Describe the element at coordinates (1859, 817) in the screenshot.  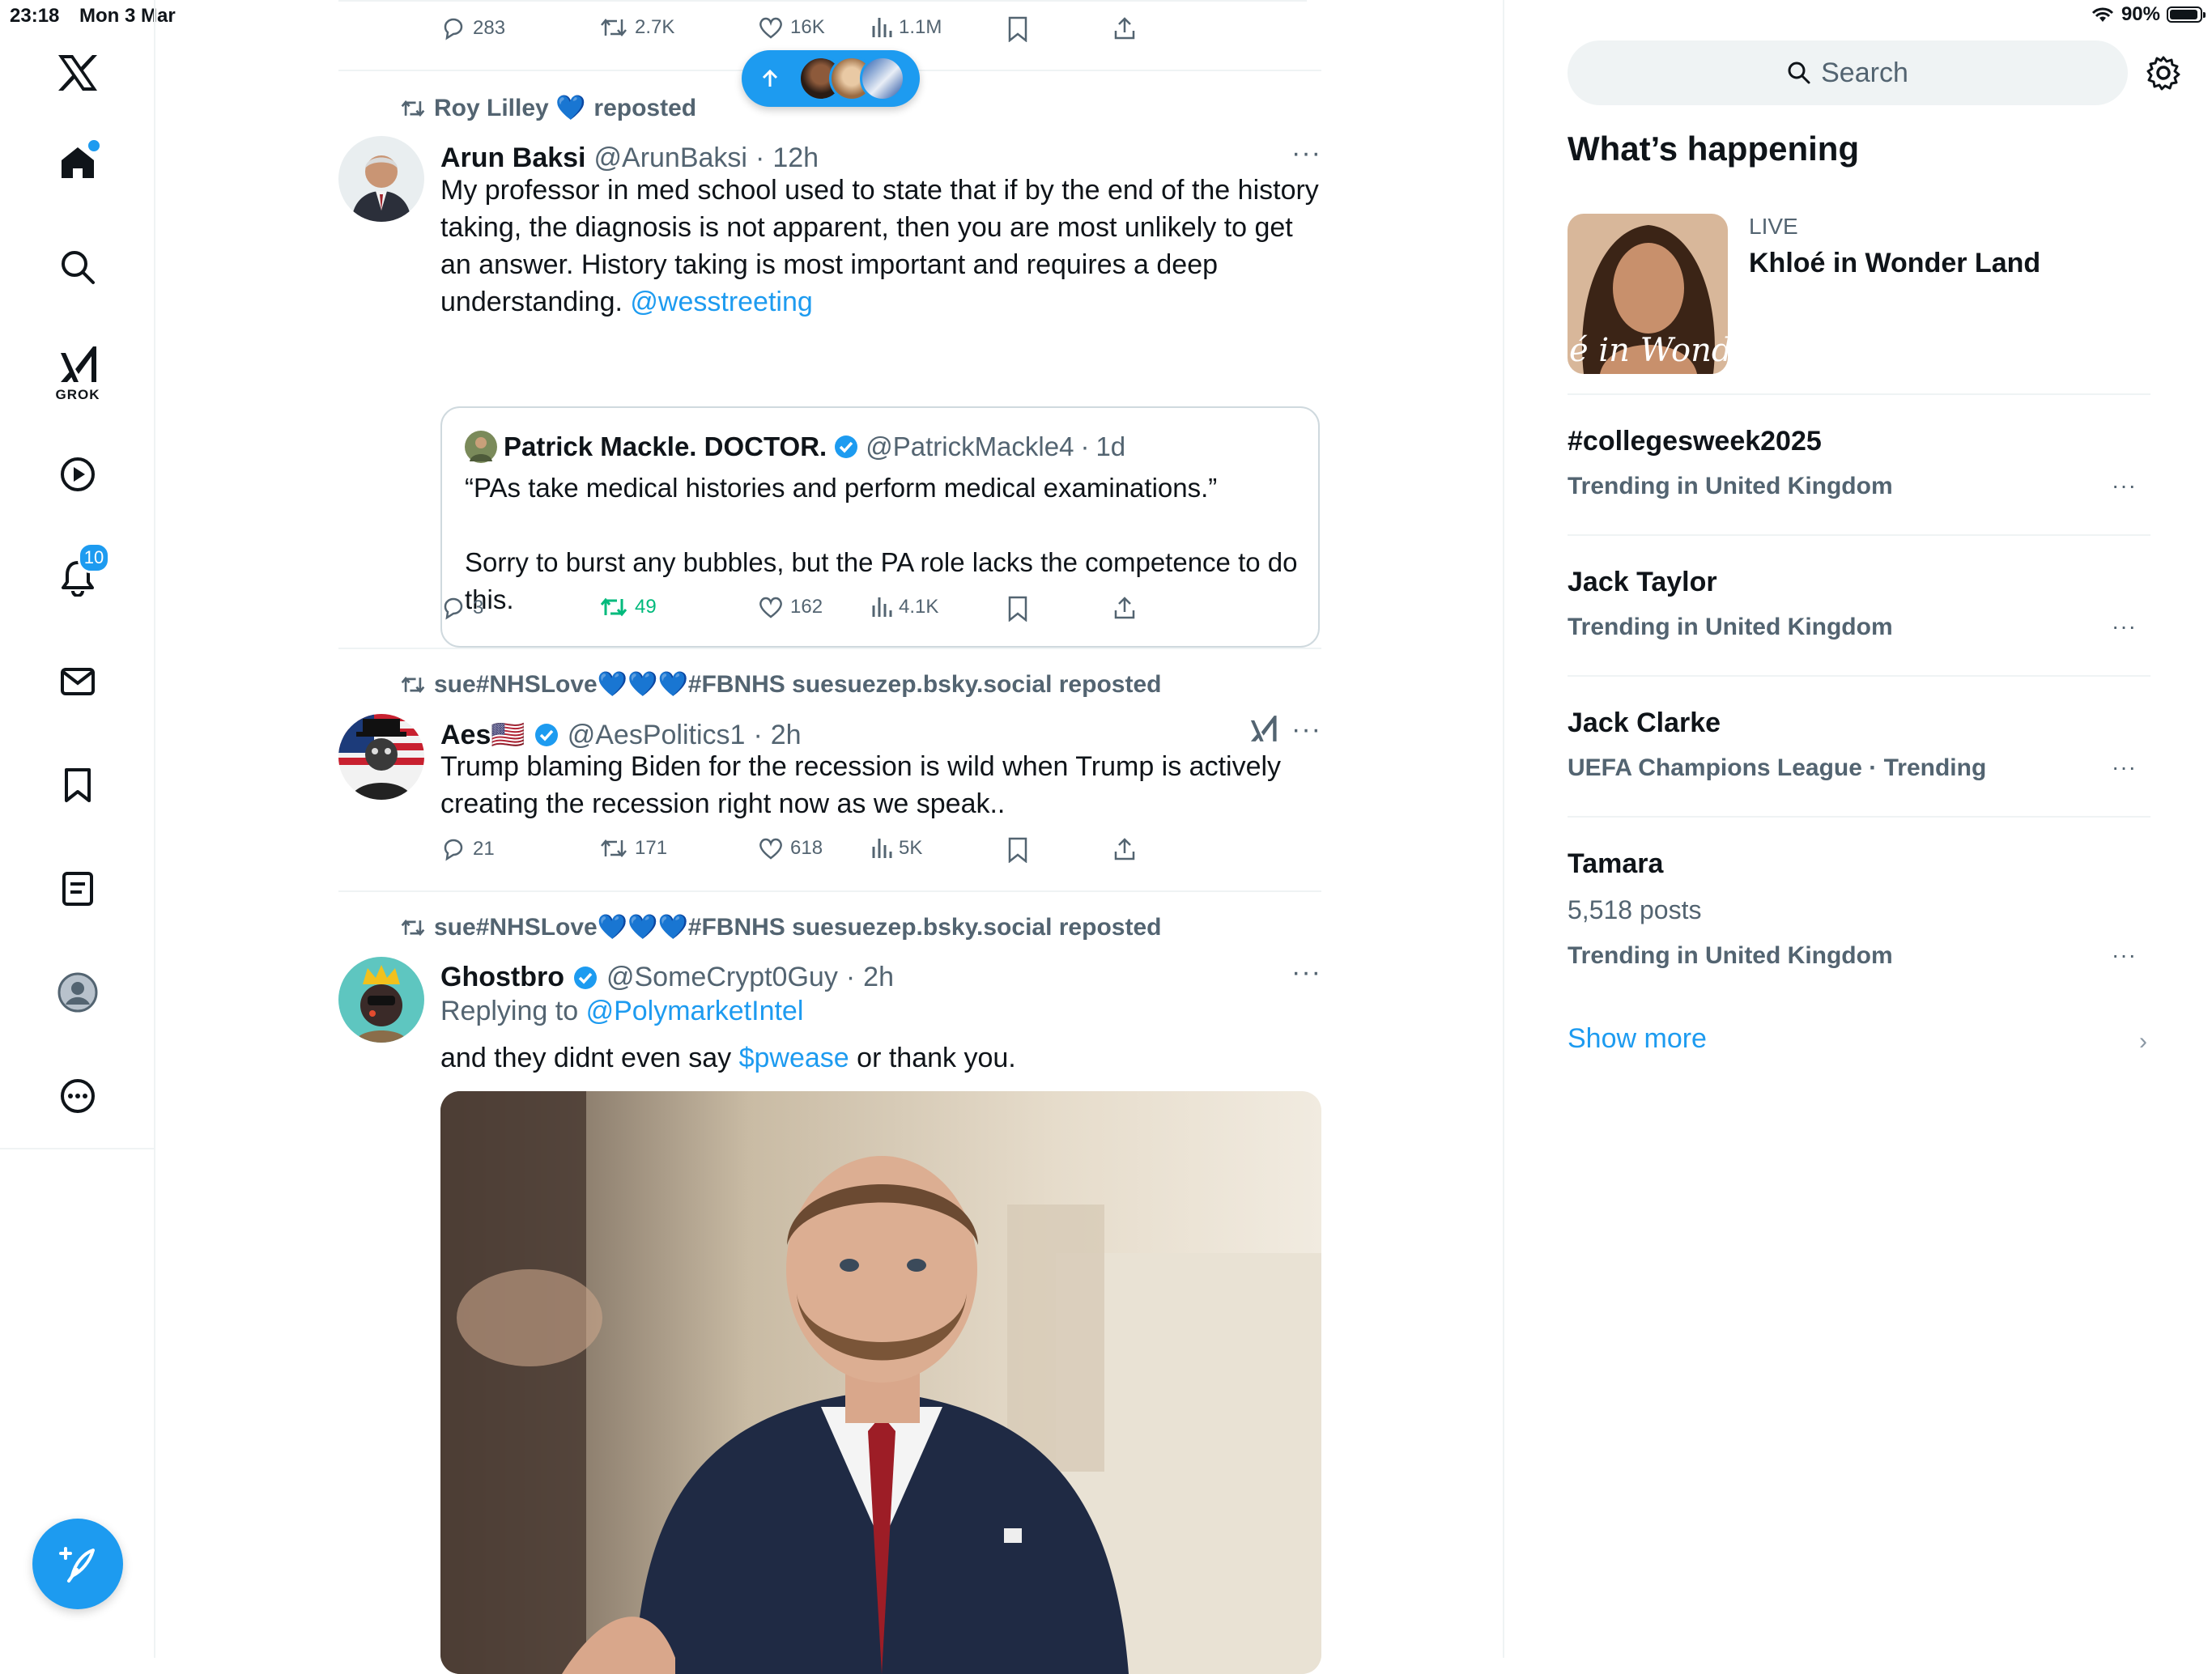
I see `divider` at that location.